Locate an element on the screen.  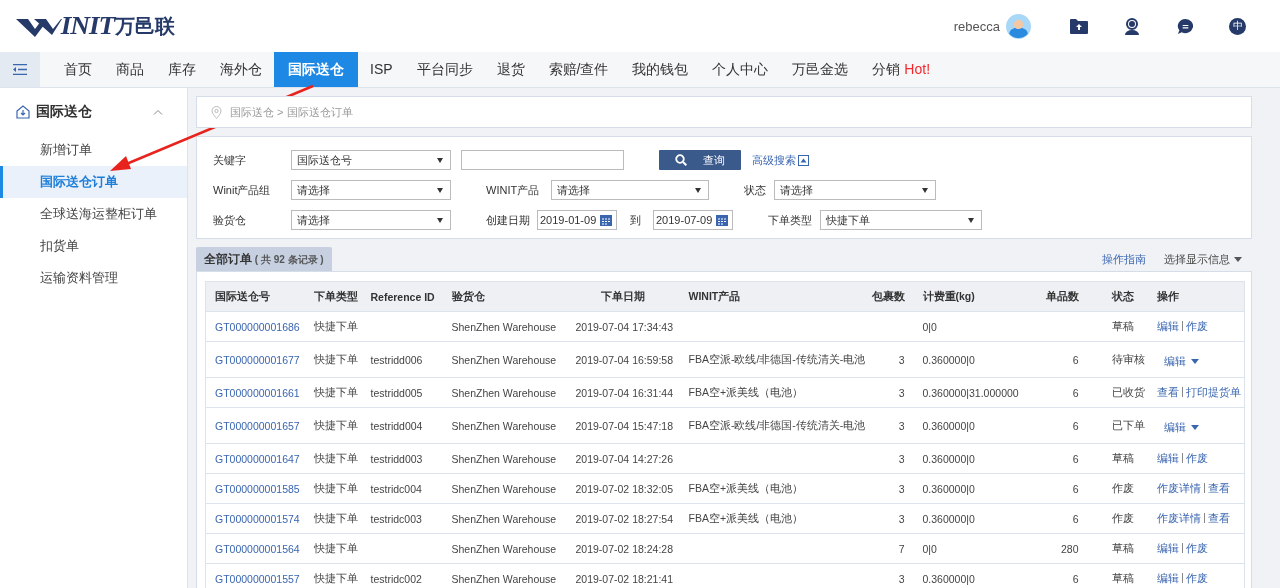
column-header: 操作 is located at coordinates (1196, 296).